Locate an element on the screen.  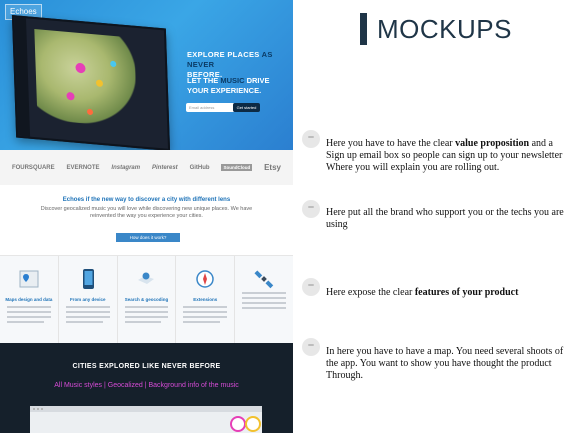
evernote-logo: EVERNOTE is located at coordinates (83, 167).